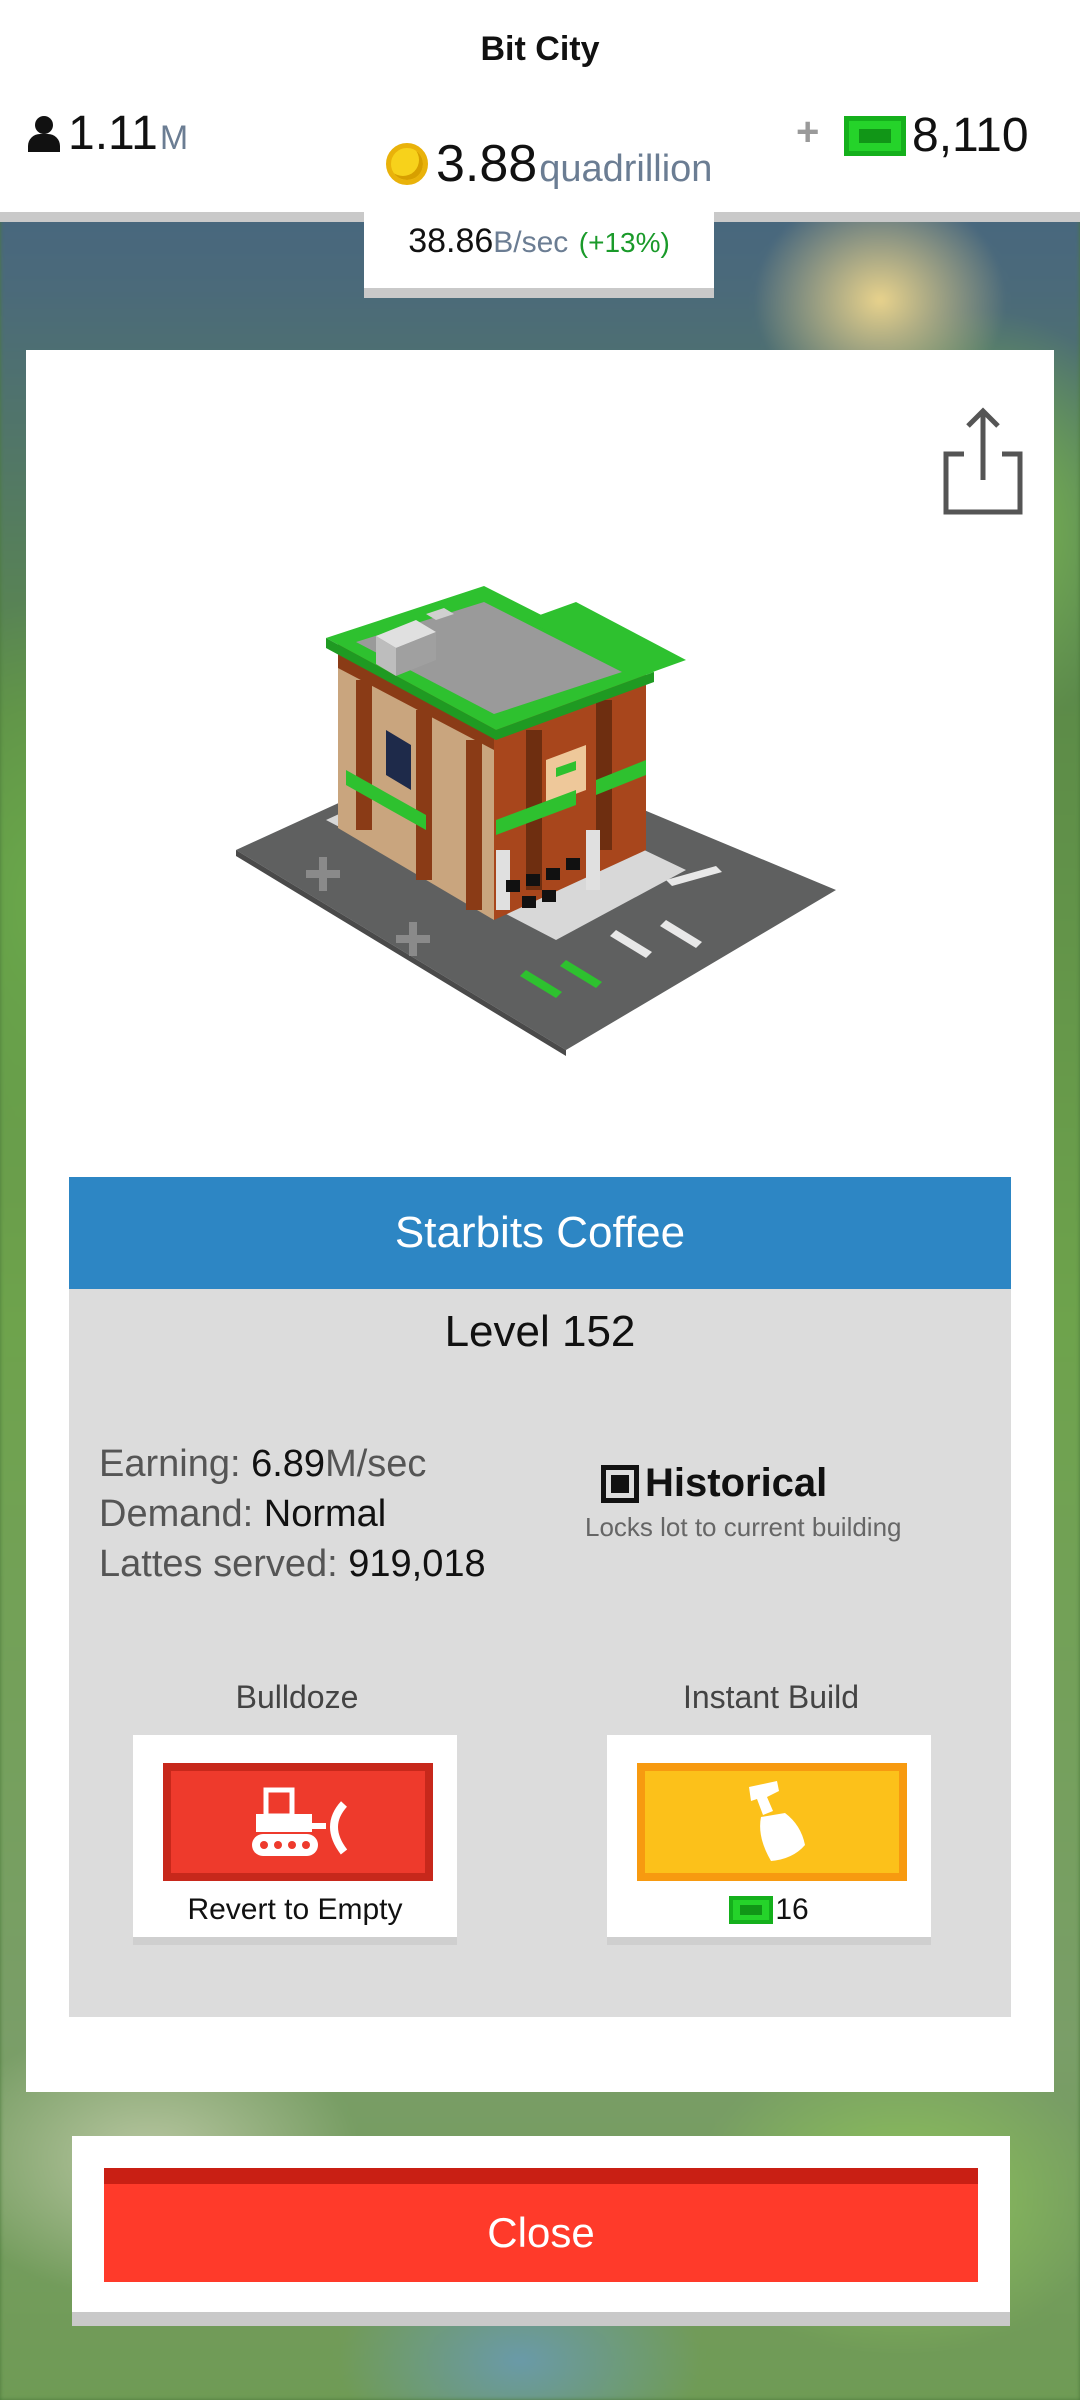 This screenshot has width=1080, height=2400. I want to click on close-button: Close, so click(541, 2225).